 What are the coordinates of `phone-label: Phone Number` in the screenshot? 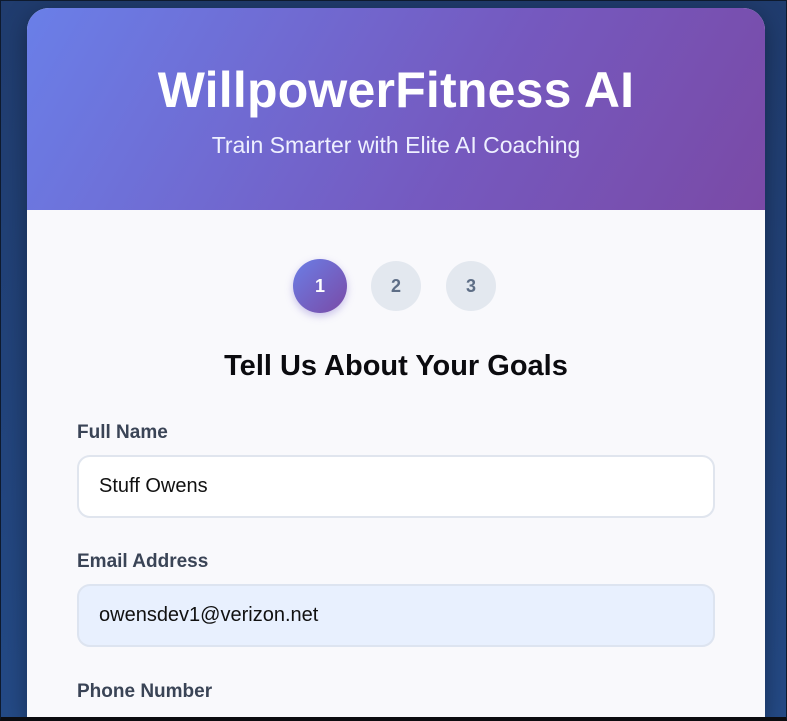 It's located at (145, 691).